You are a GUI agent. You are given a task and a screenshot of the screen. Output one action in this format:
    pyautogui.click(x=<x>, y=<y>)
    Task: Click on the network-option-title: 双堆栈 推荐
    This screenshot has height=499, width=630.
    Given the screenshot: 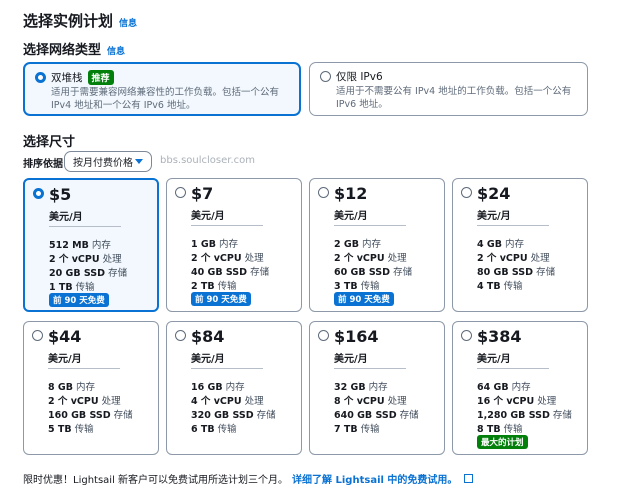 What is the action you would take?
    pyautogui.click(x=82, y=77)
    